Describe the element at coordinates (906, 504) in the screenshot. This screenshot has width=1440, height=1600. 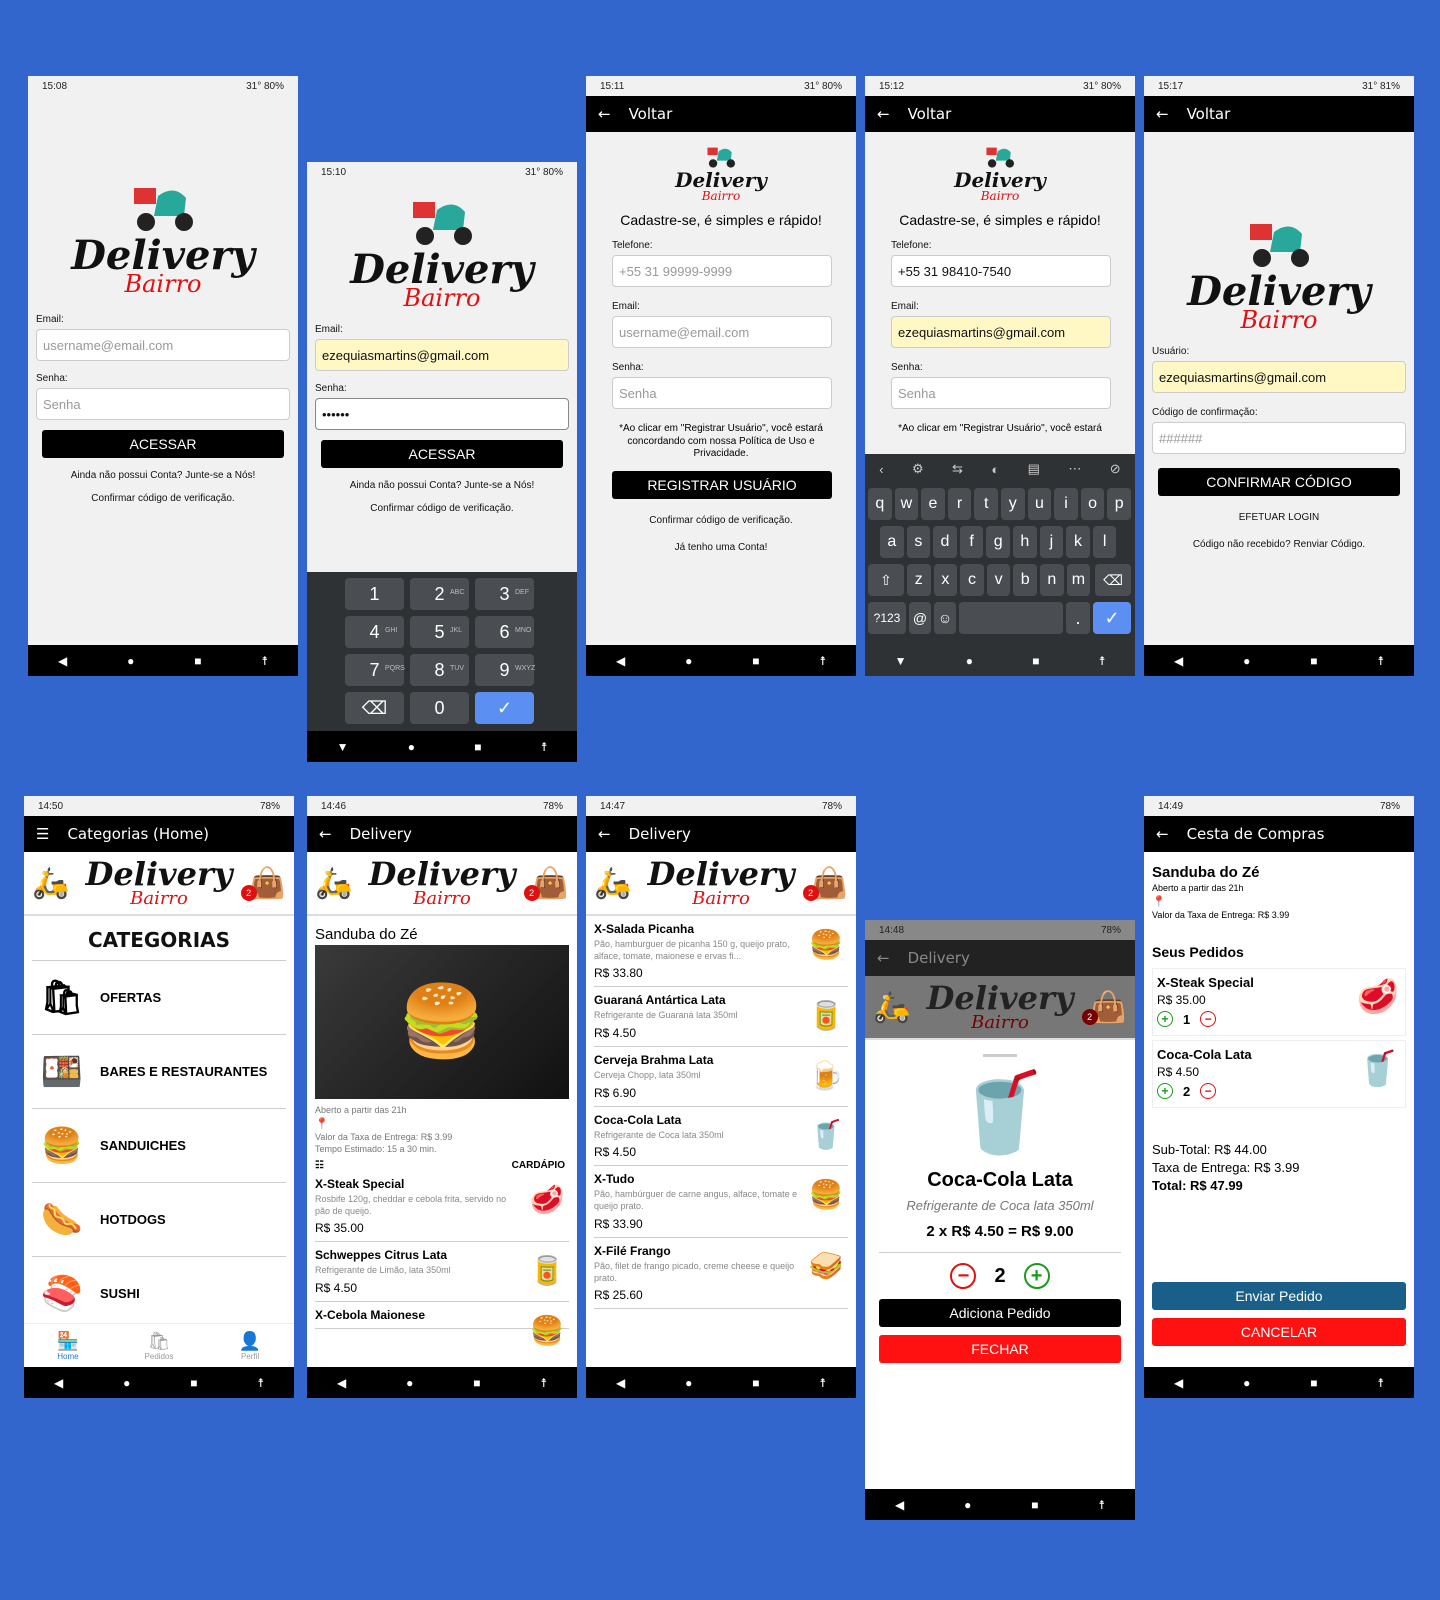
I see `keyboard-key: w` at that location.